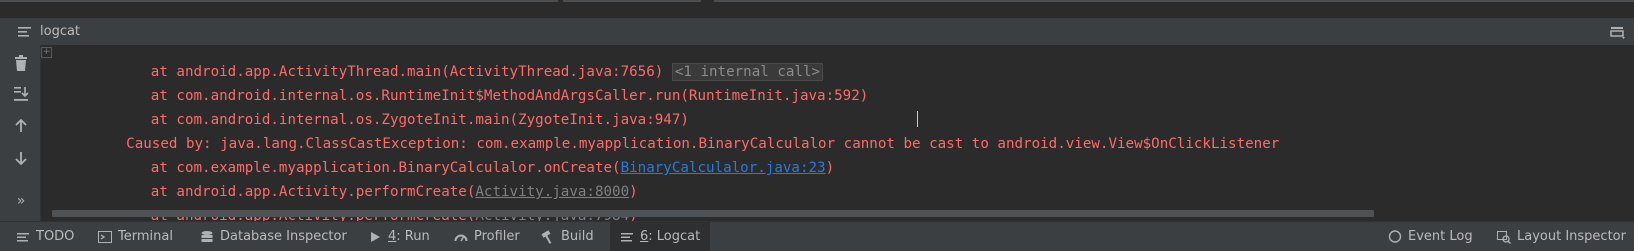  I want to click on terminal-icon, so click(105, 237).